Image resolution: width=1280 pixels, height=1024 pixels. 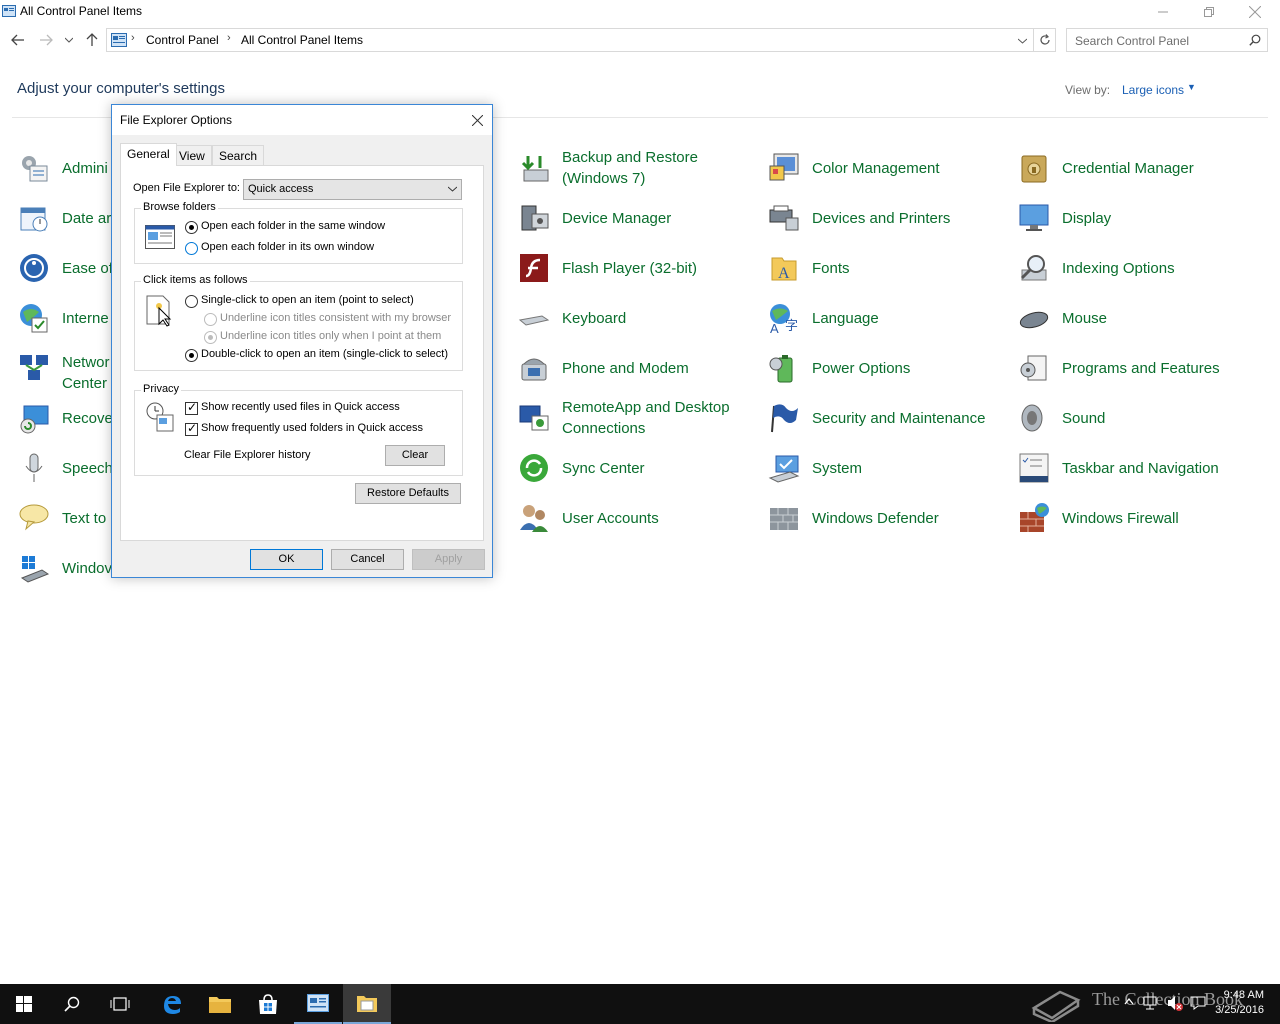 What do you see at coordinates (638, 327) in the screenshot?
I see `cp-item-keyboard: Keyboard` at bounding box center [638, 327].